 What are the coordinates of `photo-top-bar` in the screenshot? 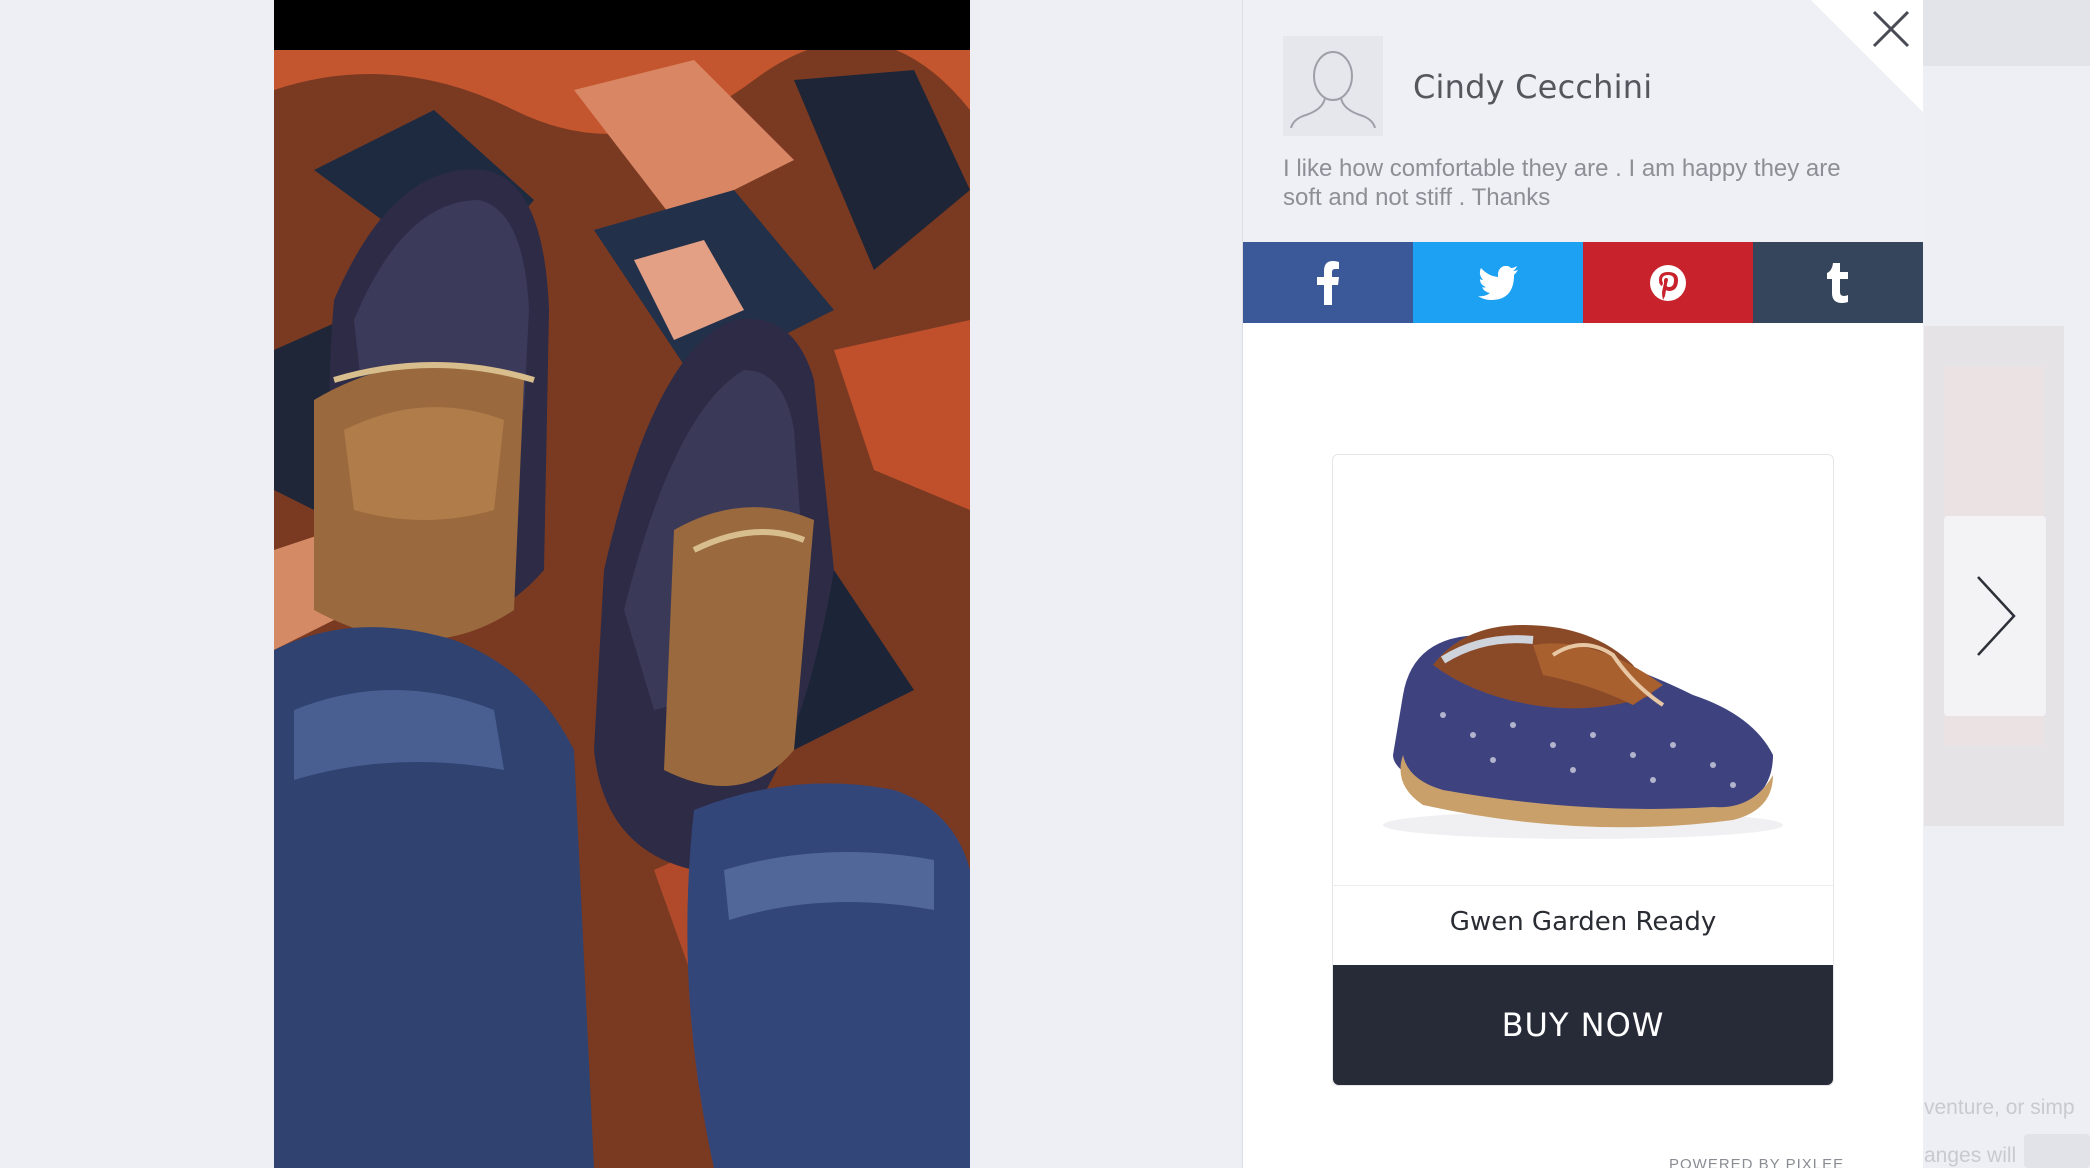 It's located at (622, 25).